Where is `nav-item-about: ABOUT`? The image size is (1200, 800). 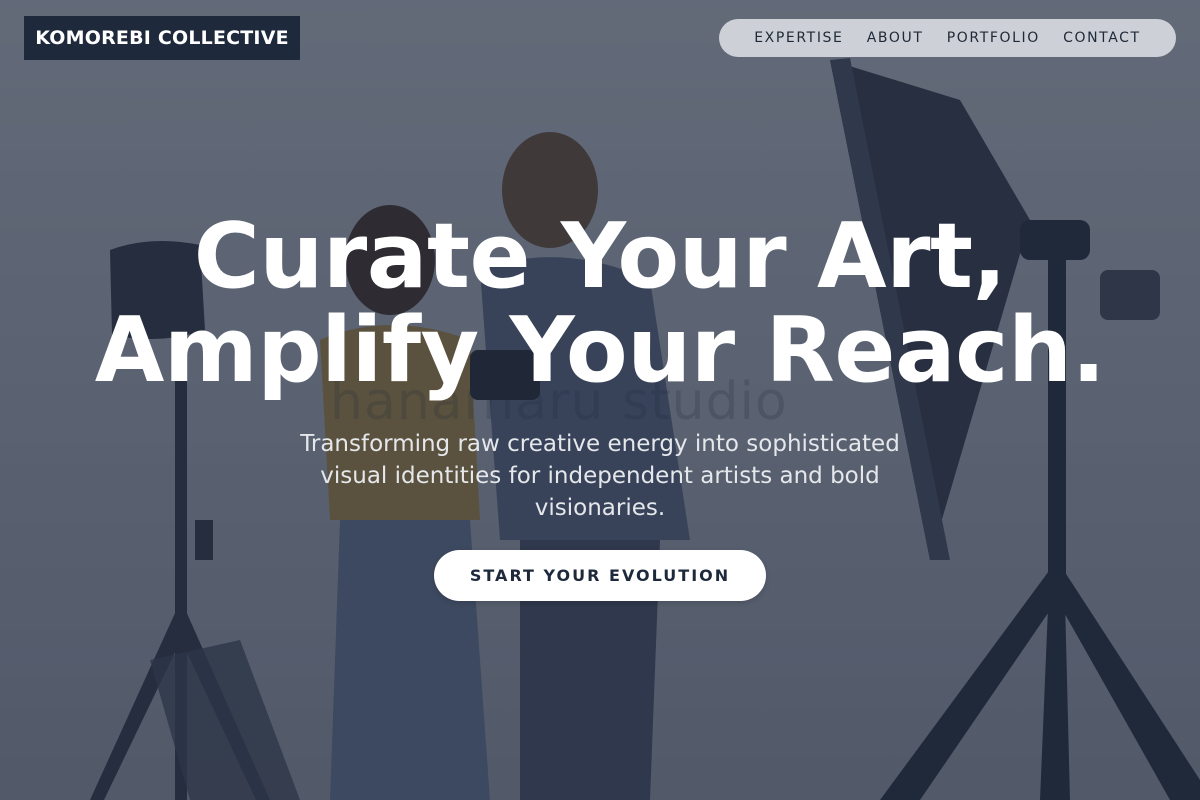
nav-item-about: ABOUT is located at coordinates (895, 38).